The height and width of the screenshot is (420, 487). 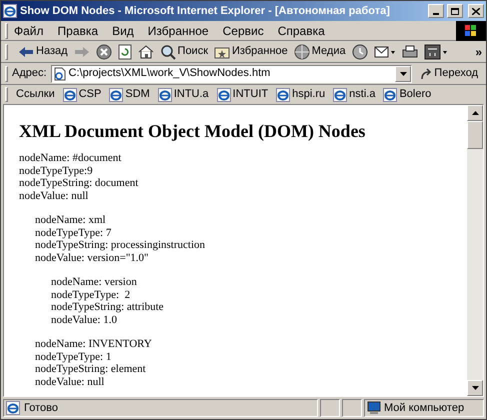 What do you see at coordinates (29, 31) in the screenshot?
I see `menu-item: Файл` at bounding box center [29, 31].